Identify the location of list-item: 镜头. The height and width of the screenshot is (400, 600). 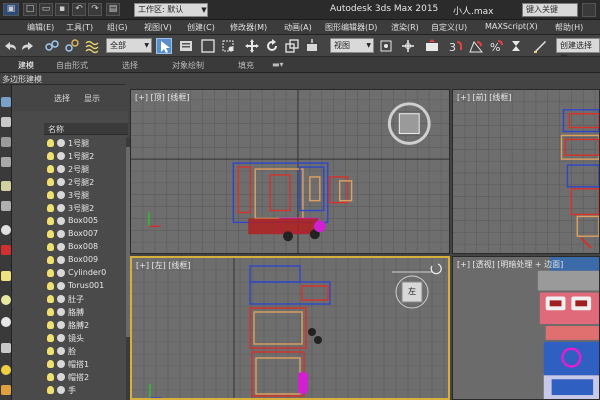
(83, 338).